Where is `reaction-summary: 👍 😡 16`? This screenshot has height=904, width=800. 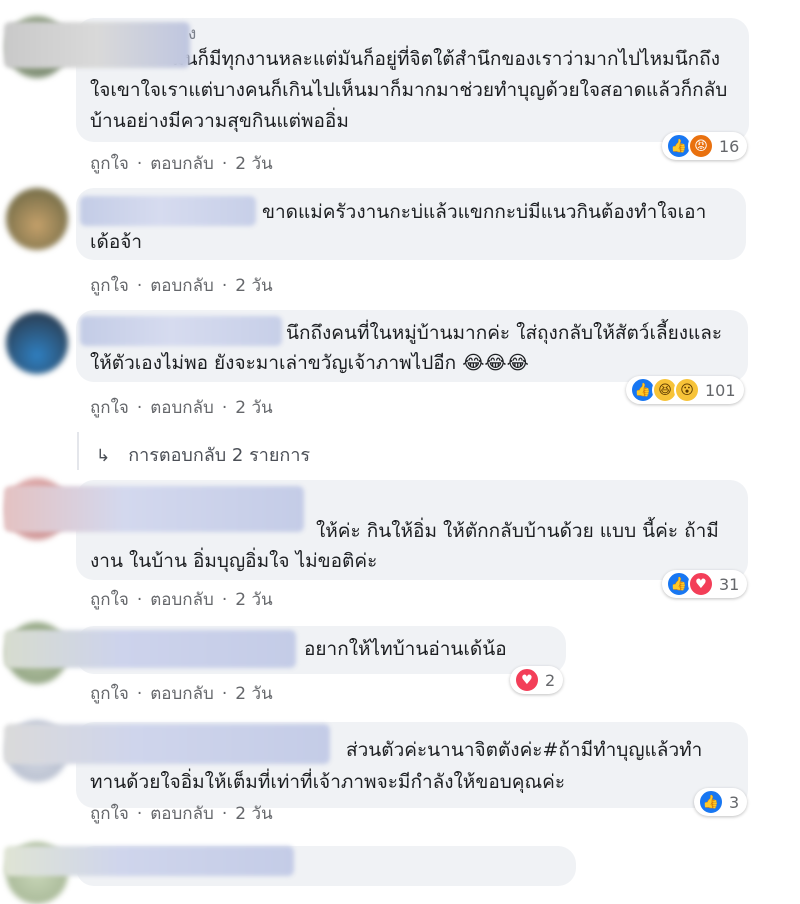
reaction-summary: 👍 😡 16 is located at coordinates (705, 146).